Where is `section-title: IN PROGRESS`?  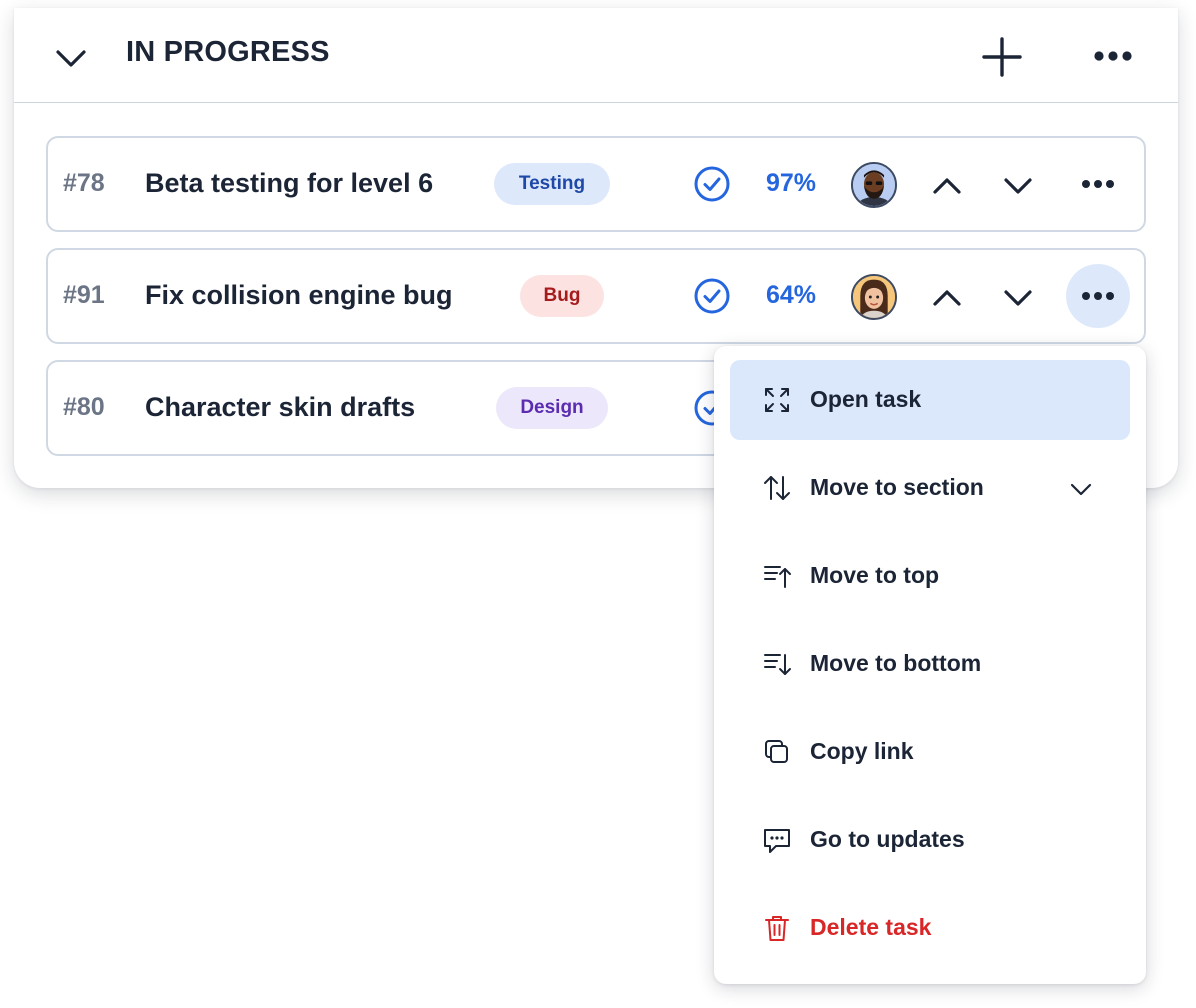
section-title: IN PROGRESS is located at coordinates (228, 52).